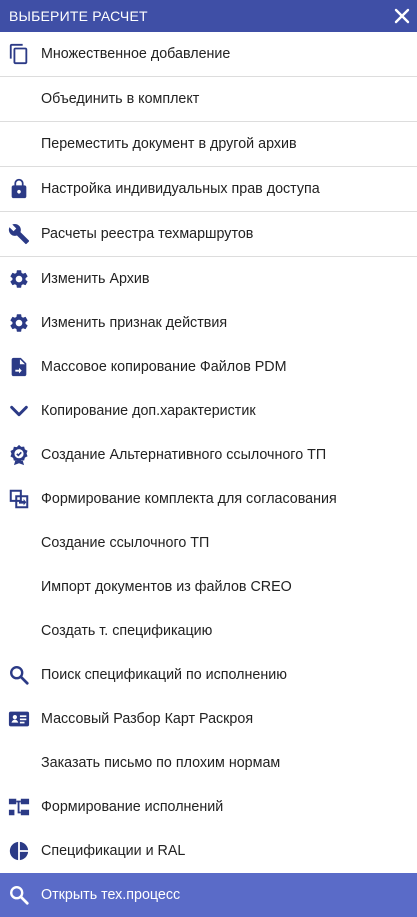 This screenshot has width=417, height=917. What do you see at coordinates (125, 543) in the screenshot?
I see `menu-item-label: Создание ссылочного ТП` at bounding box center [125, 543].